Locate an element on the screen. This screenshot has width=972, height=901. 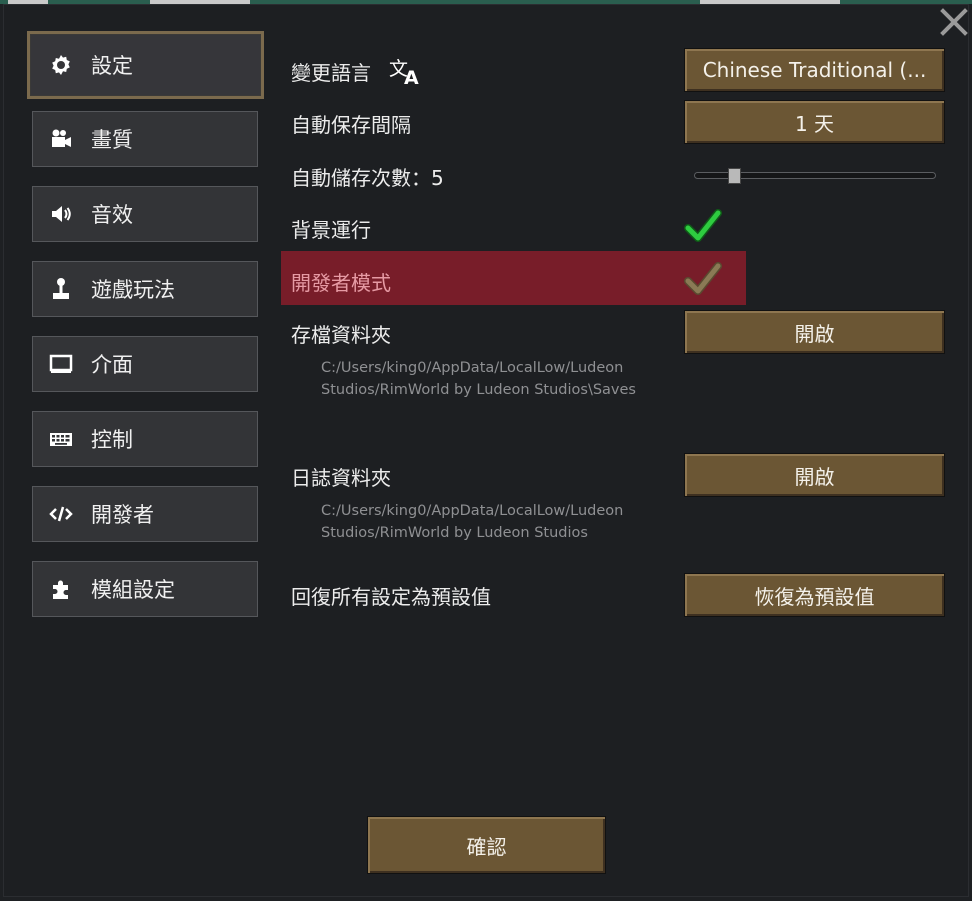
tab-label: 開發者 is located at coordinates (122, 515).